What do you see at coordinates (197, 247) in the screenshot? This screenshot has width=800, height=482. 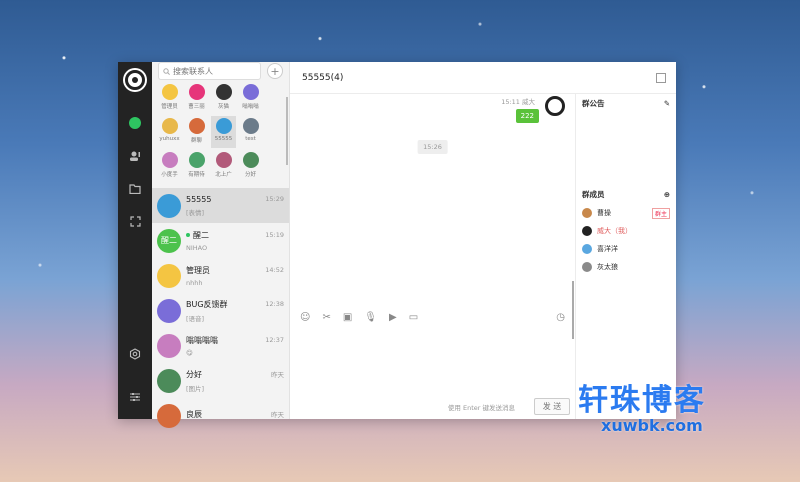 I see `conversation-preview: NIHAO` at bounding box center [197, 247].